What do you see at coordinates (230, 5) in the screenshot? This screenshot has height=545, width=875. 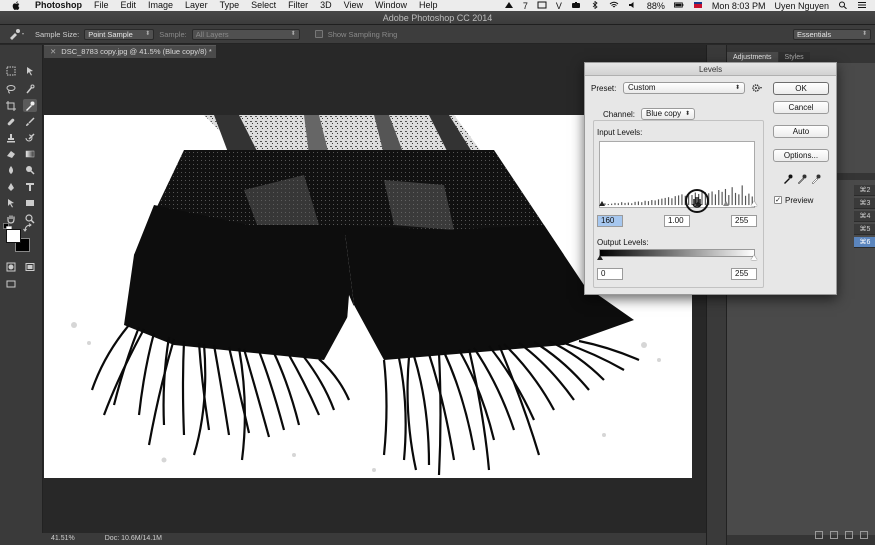 I see `menu-type: Type` at bounding box center [230, 5].